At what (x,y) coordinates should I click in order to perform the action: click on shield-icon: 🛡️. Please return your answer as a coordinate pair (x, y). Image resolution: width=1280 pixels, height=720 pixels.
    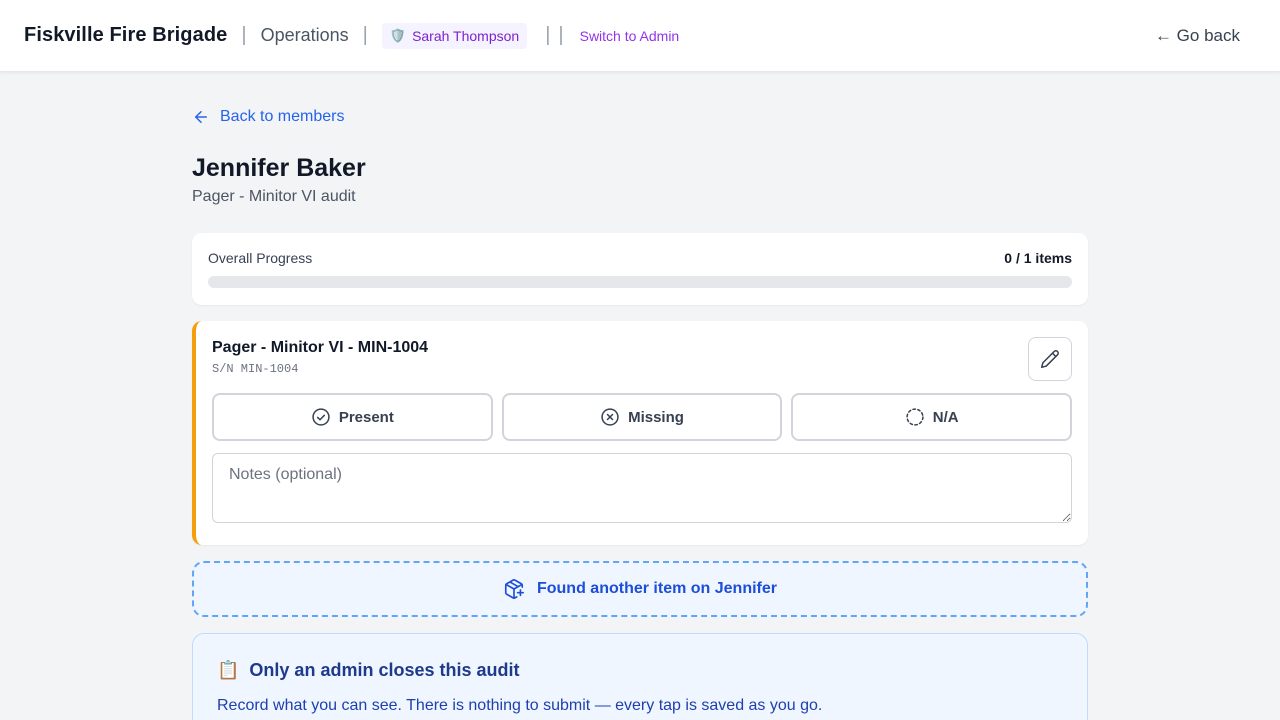
    Looking at the image, I should click on (398, 35).